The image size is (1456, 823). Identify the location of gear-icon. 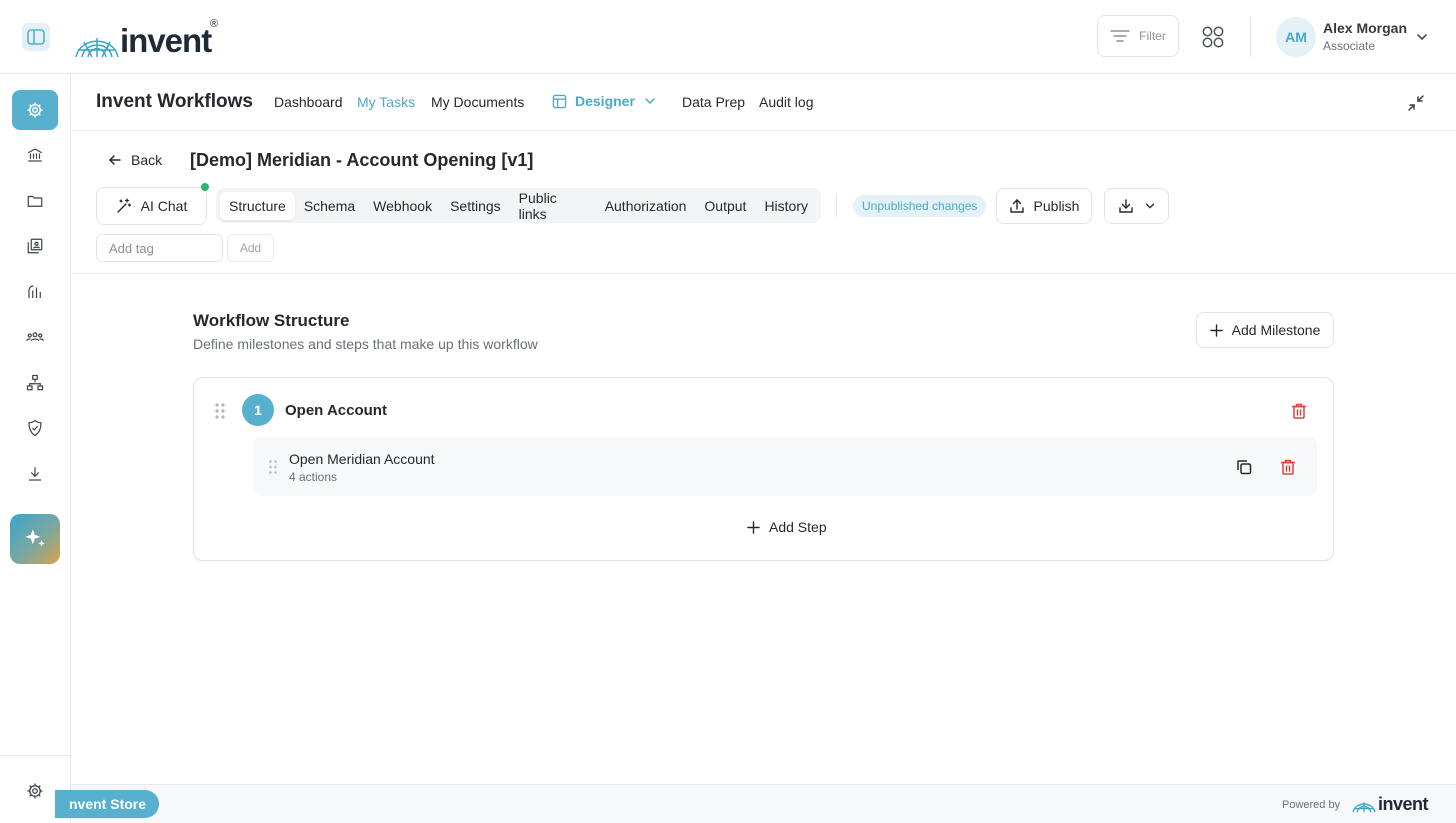
(35, 110).